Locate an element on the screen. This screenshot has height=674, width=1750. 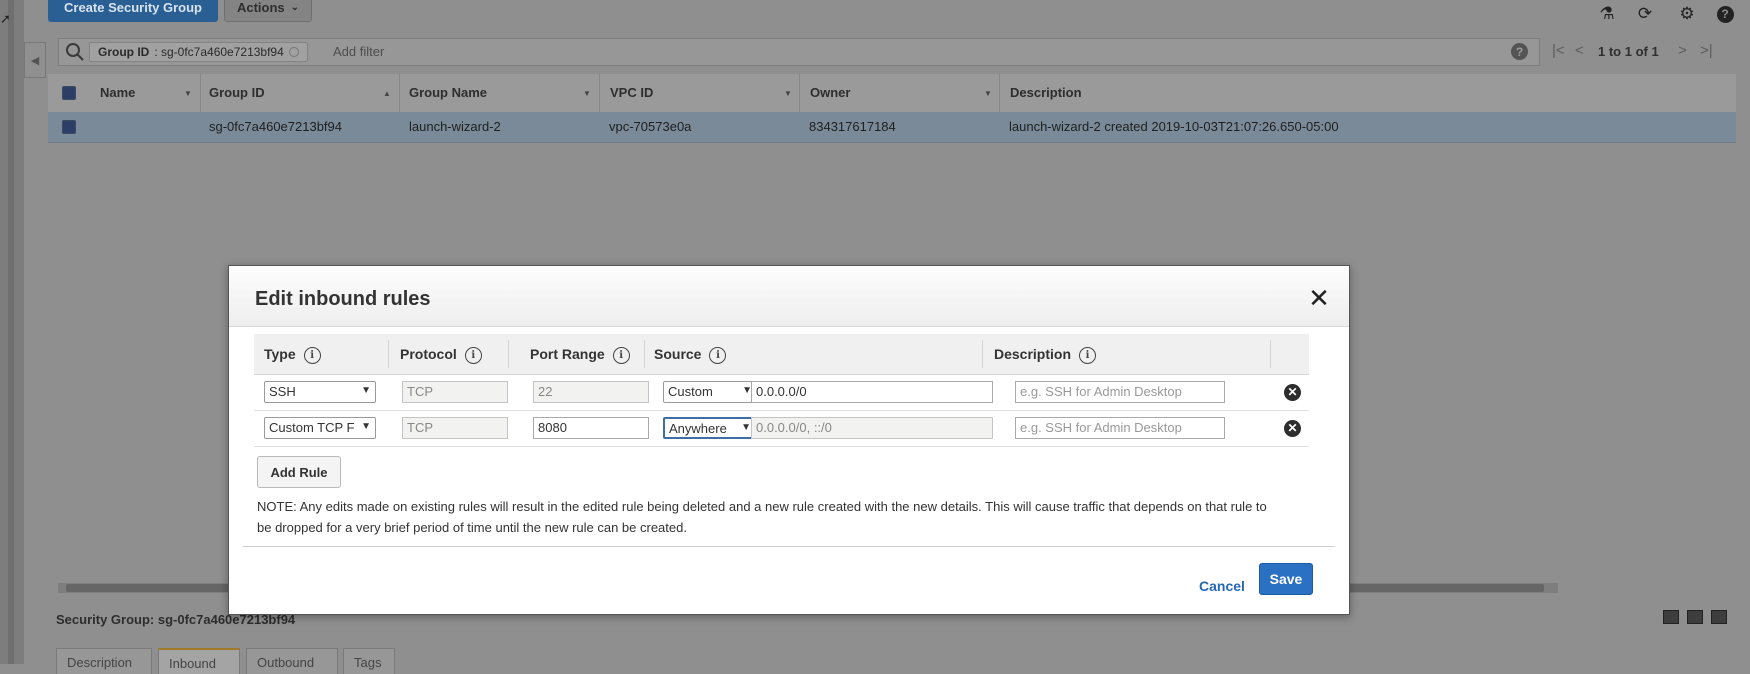
help-icon: ? is located at coordinates (1725, 14).